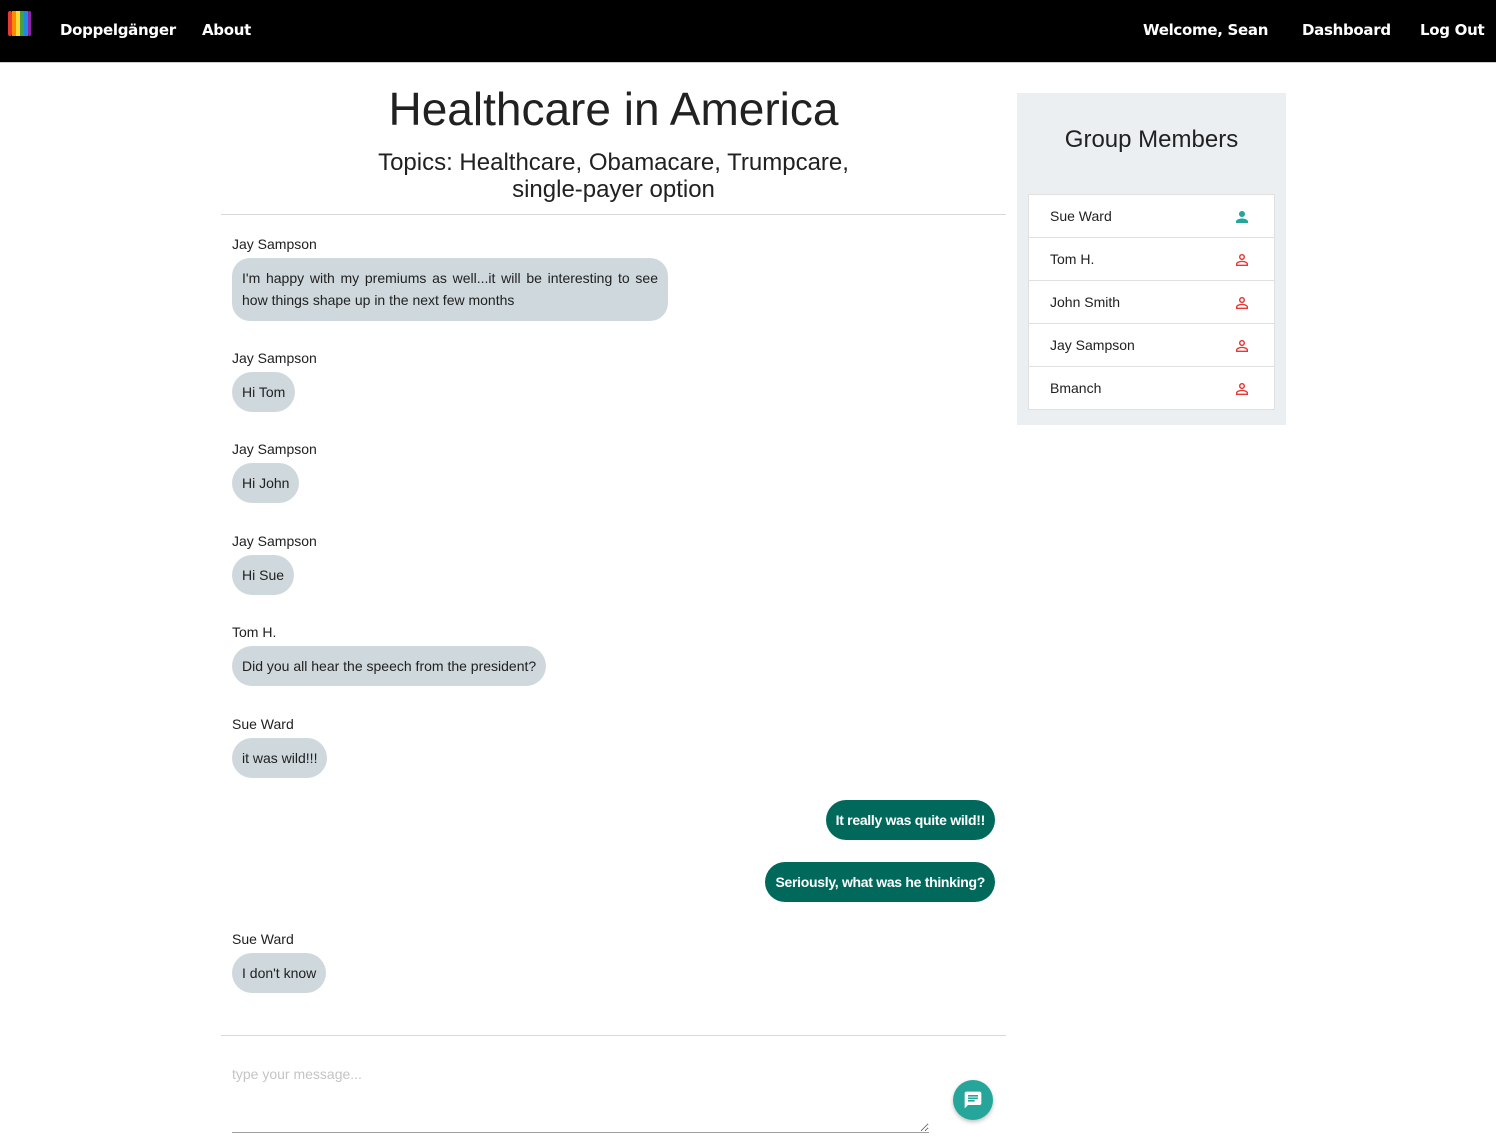 The width and height of the screenshot is (1496, 1145). What do you see at coordinates (613, 109) in the screenshot?
I see `page-title: Healthcare in America` at bounding box center [613, 109].